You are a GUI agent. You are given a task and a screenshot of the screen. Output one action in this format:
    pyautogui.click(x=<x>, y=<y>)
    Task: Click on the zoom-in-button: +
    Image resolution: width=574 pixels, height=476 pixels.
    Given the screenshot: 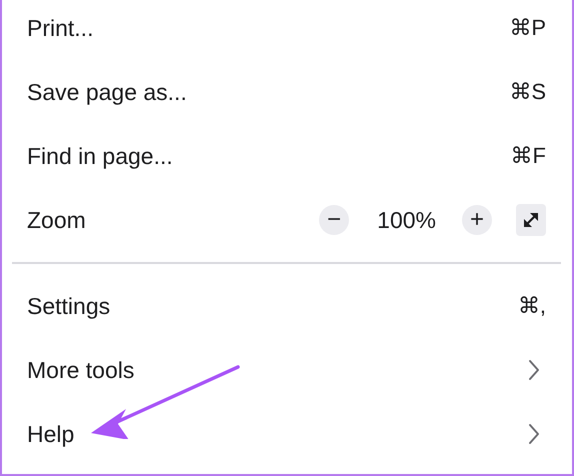 What is the action you would take?
    pyautogui.click(x=477, y=220)
    